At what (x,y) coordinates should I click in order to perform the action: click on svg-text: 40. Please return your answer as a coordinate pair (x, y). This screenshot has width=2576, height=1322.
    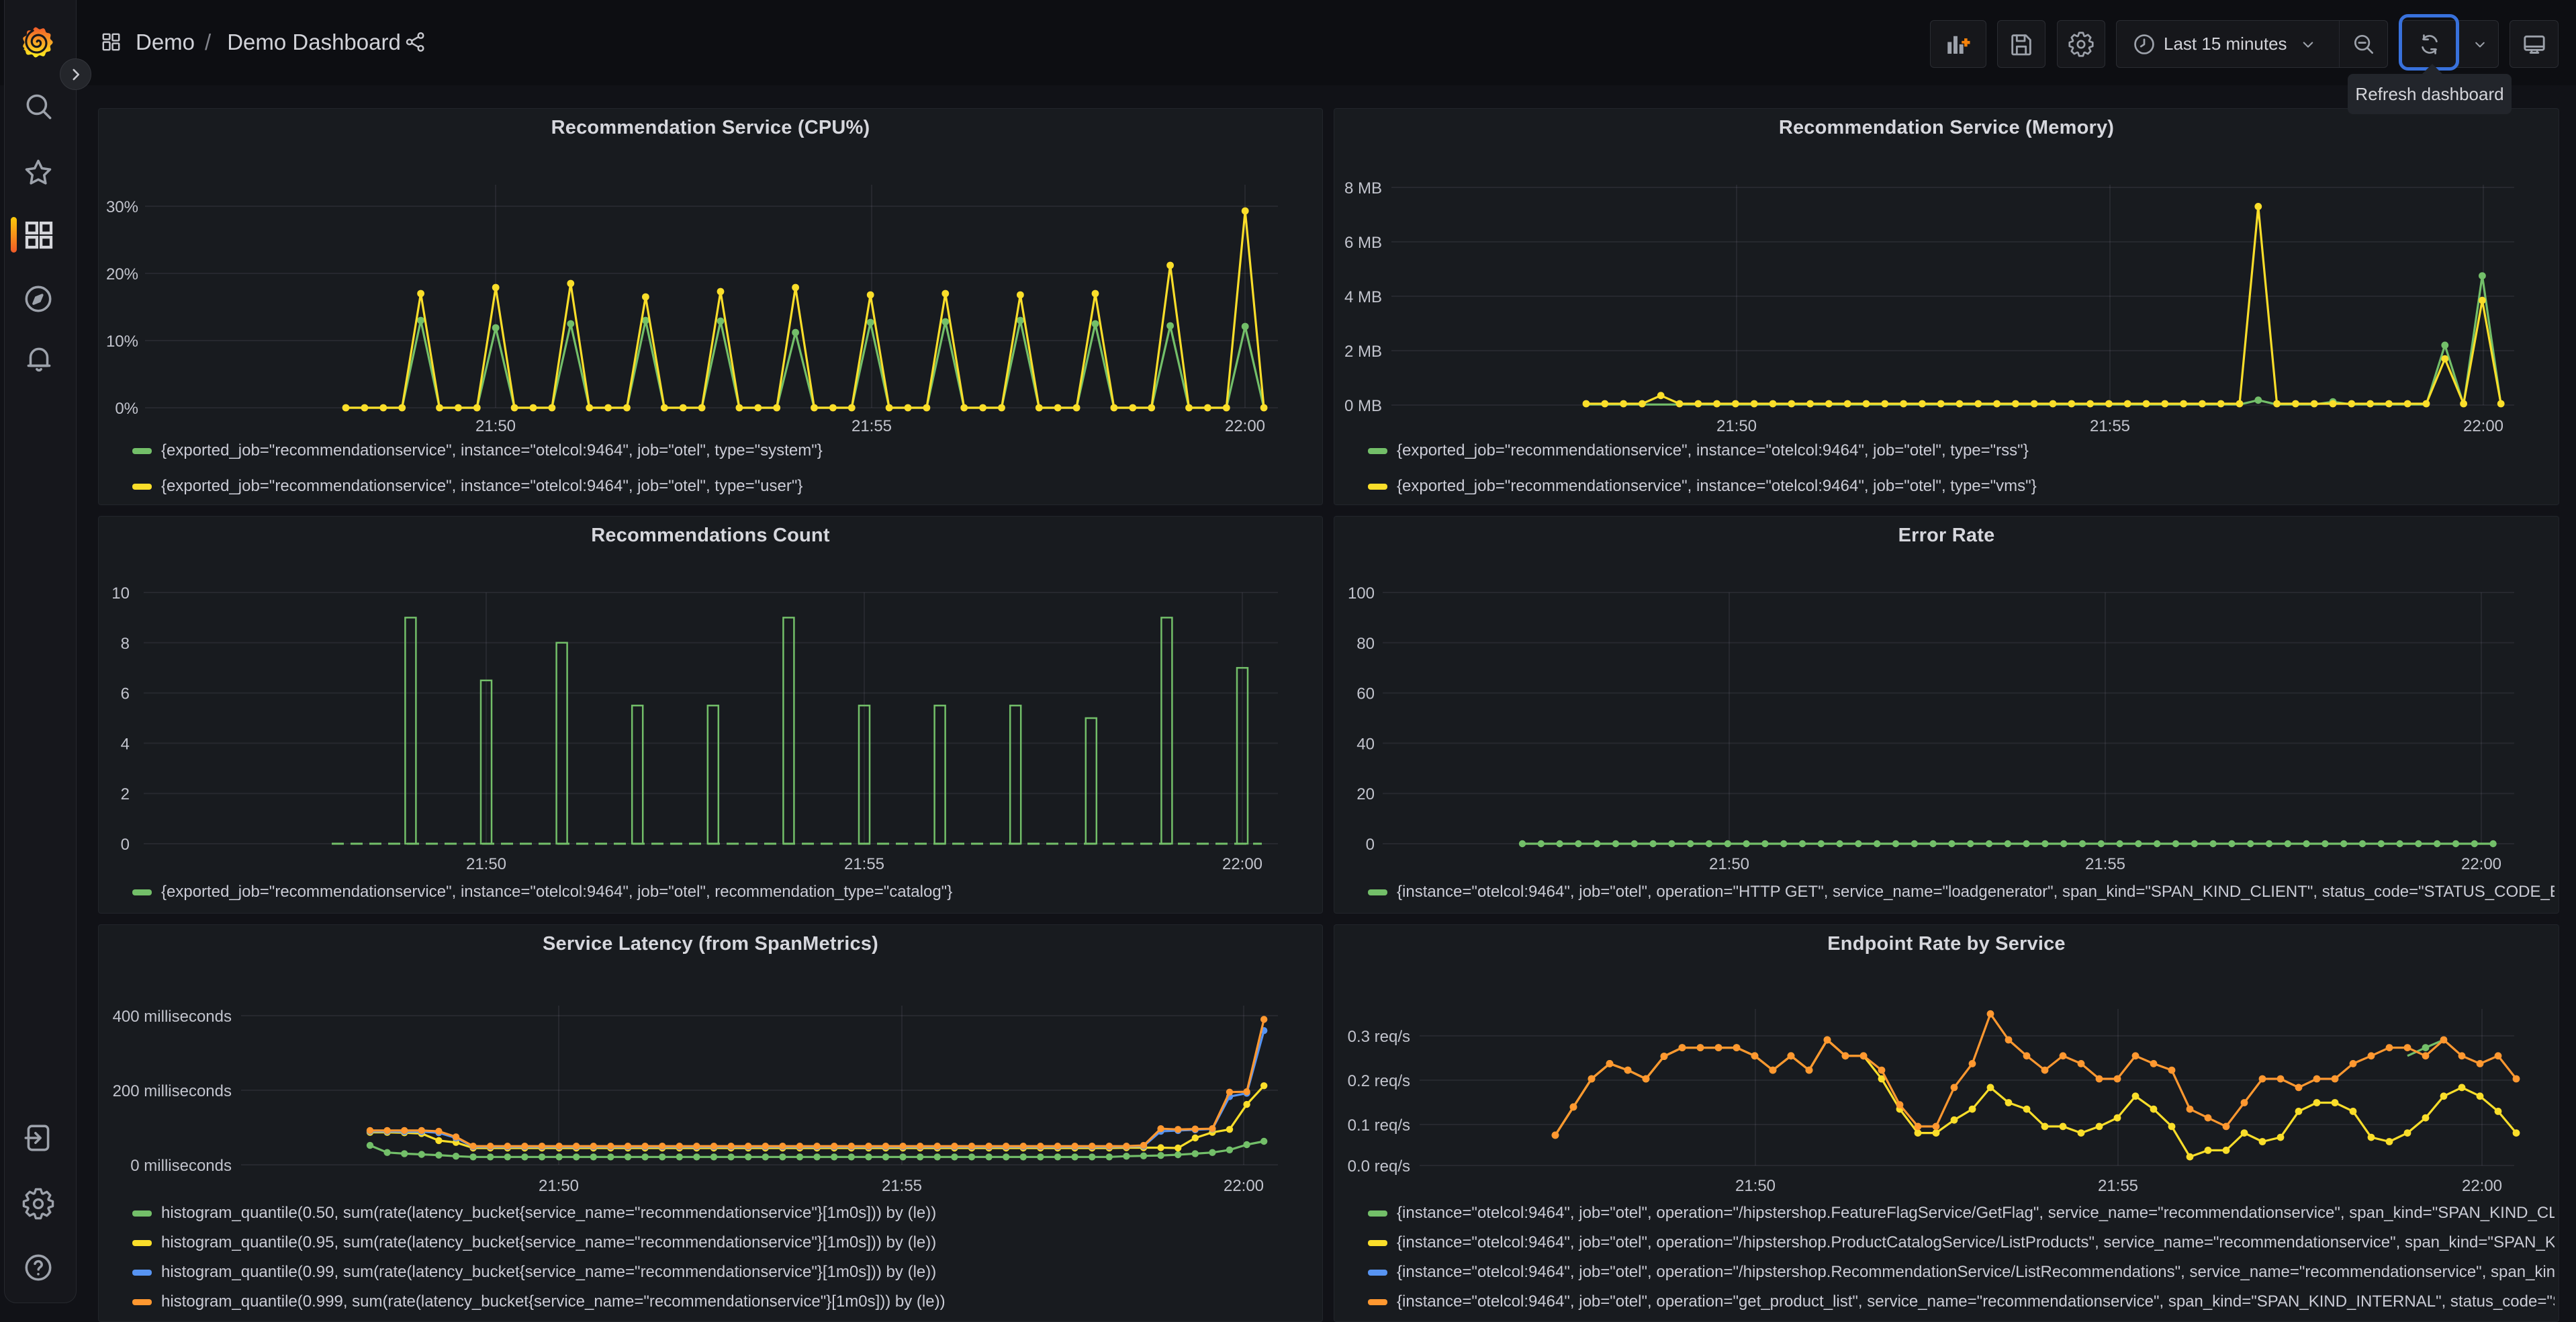
    Looking at the image, I should click on (1365, 744).